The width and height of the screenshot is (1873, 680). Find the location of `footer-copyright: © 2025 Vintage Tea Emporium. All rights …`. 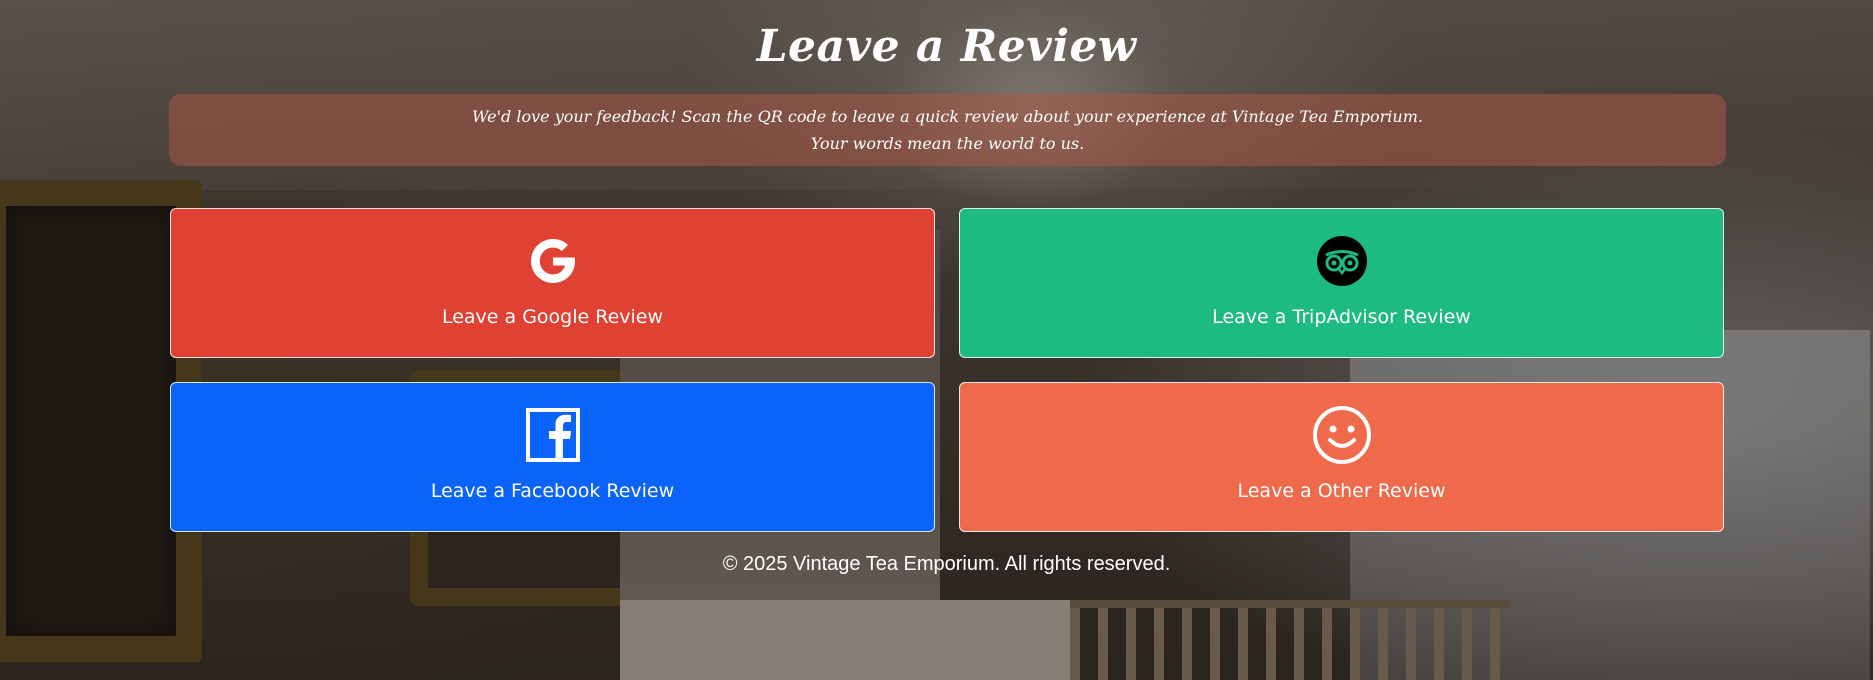

footer-copyright: © 2025 Vintage Tea Emporium. All rights … is located at coordinates (946, 564).